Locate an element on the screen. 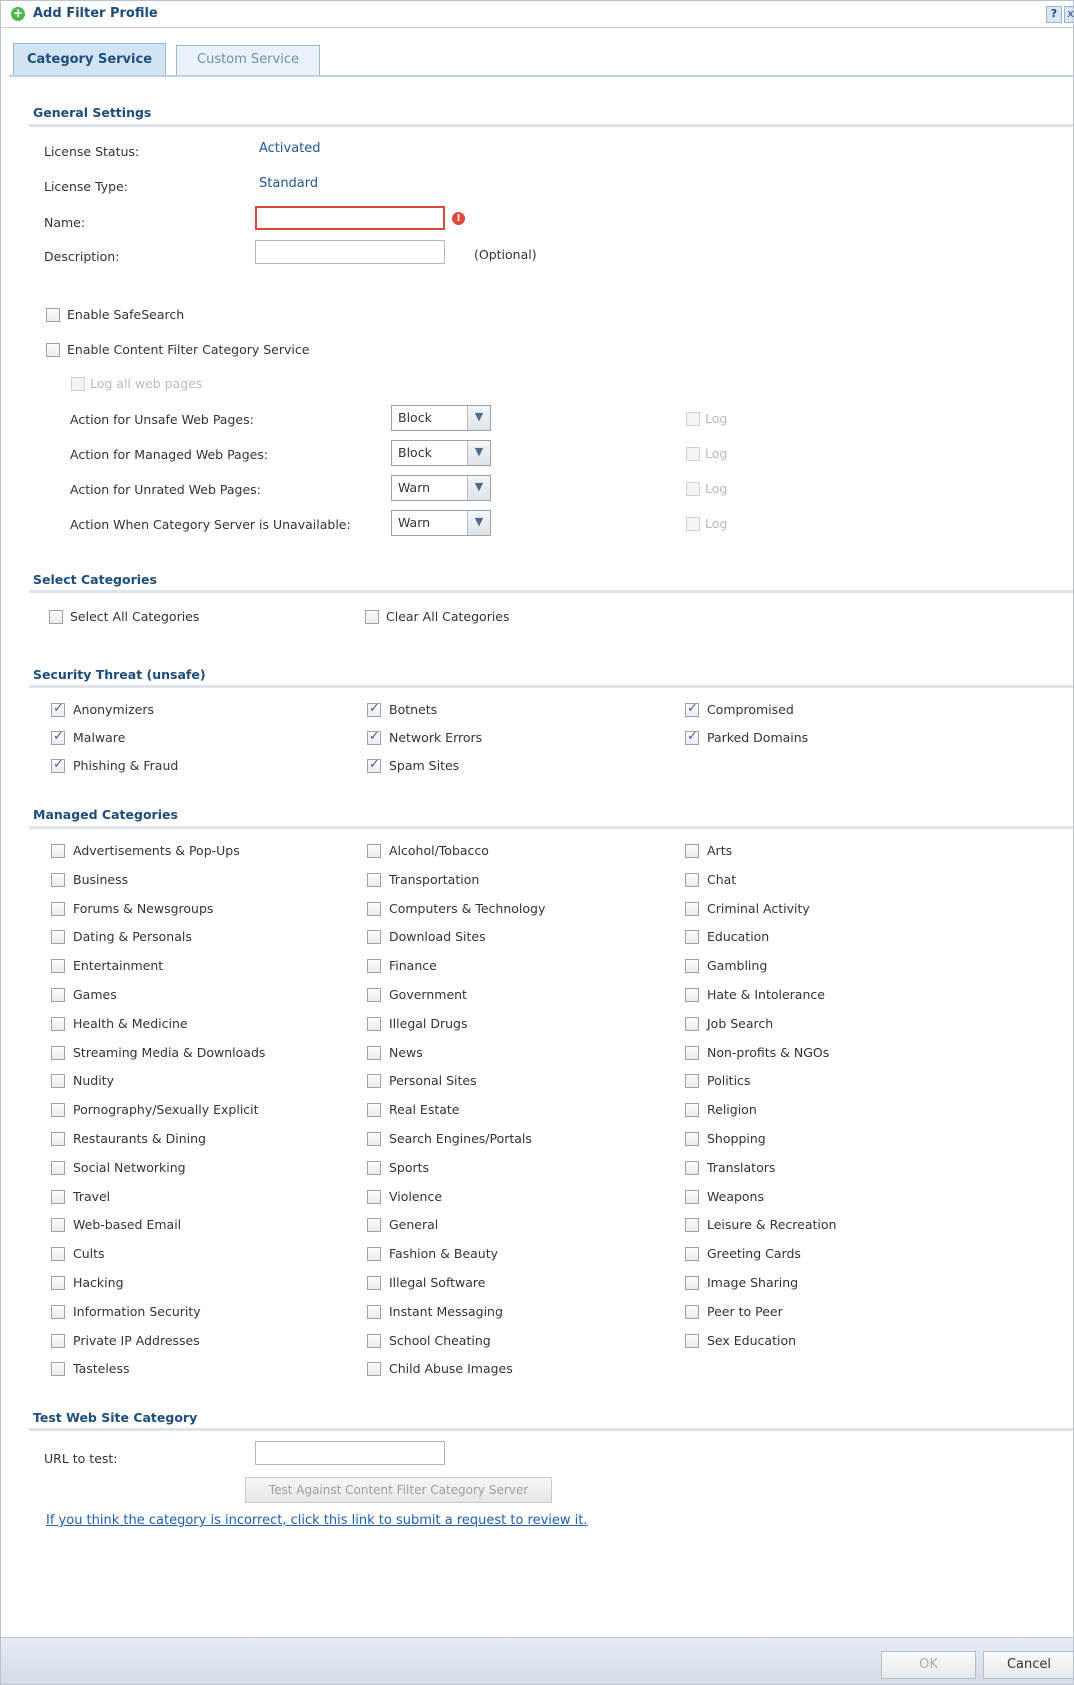  cancel-button: Cancel is located at coordinates (1028, 1665).